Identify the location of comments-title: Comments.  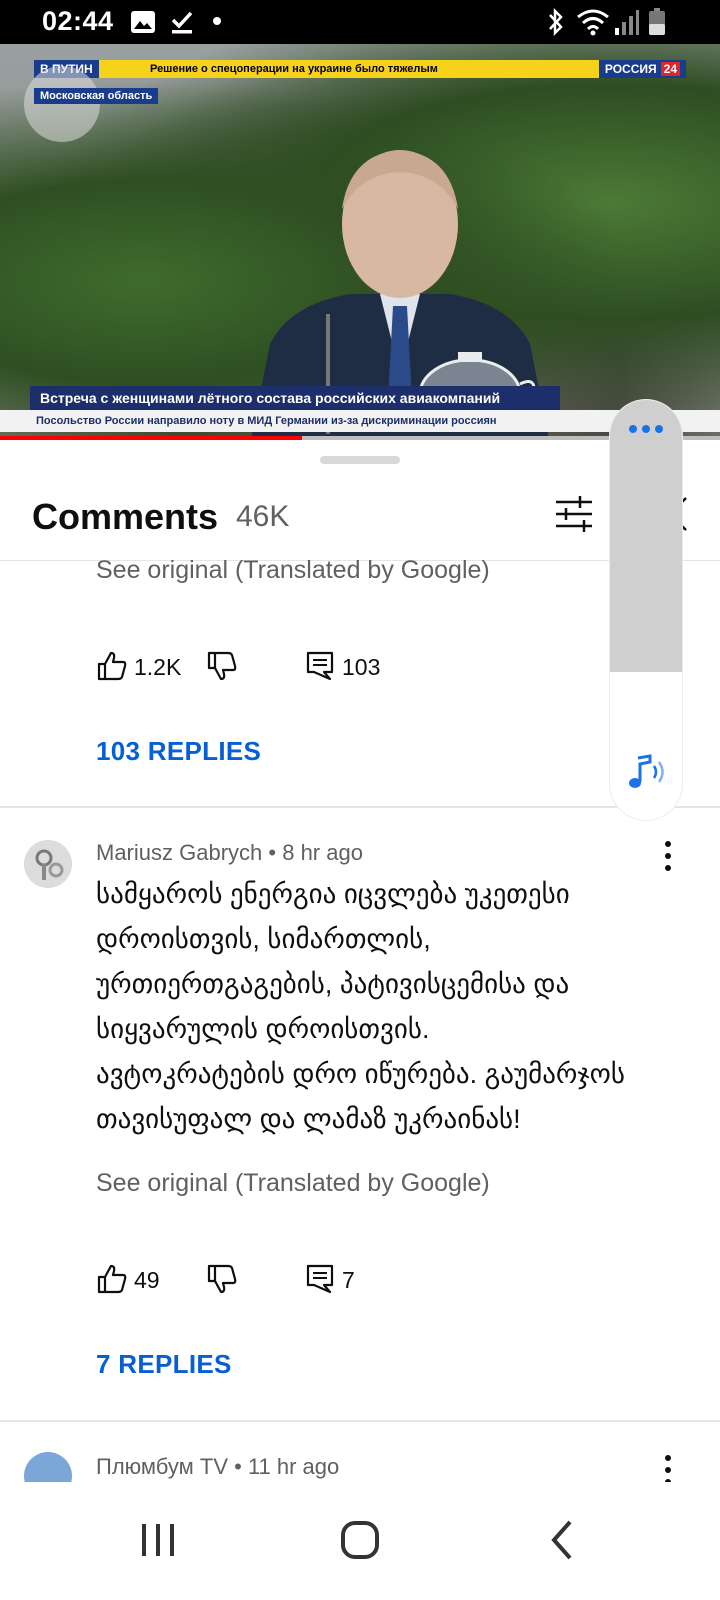
(125, 516).